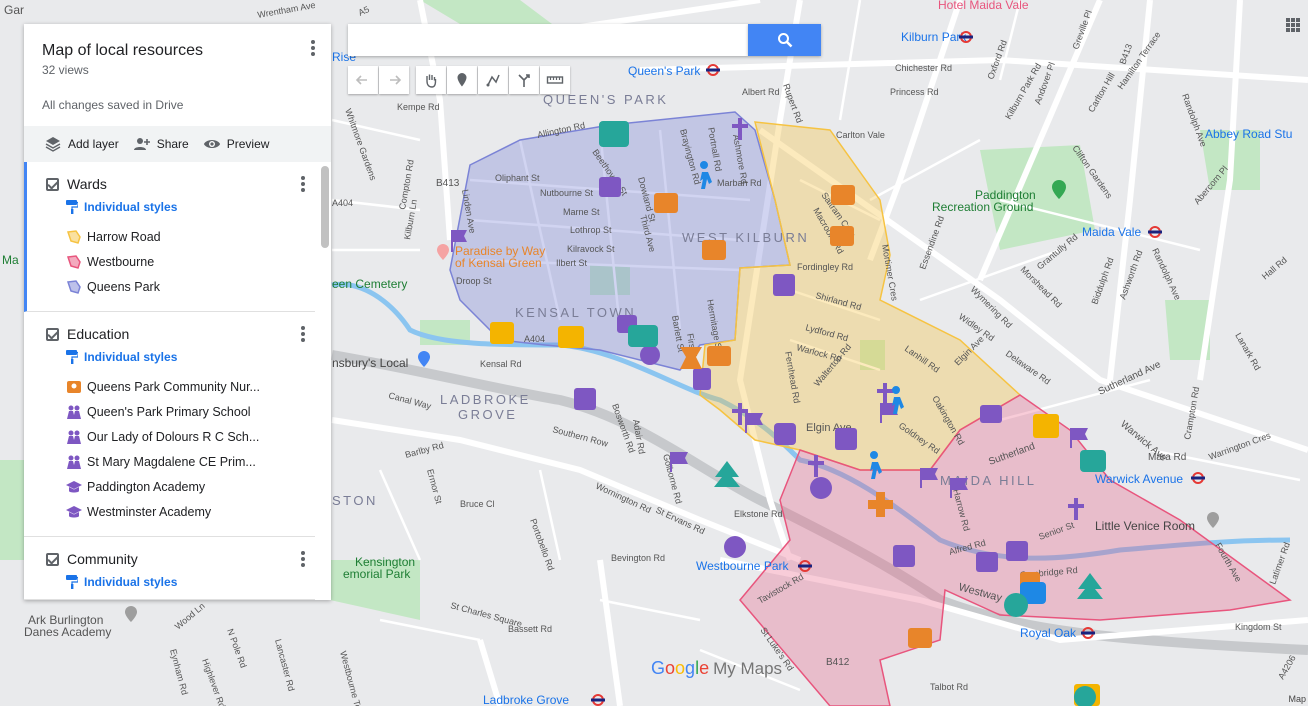  I want to click on polygon-icon, so click(73, 286).